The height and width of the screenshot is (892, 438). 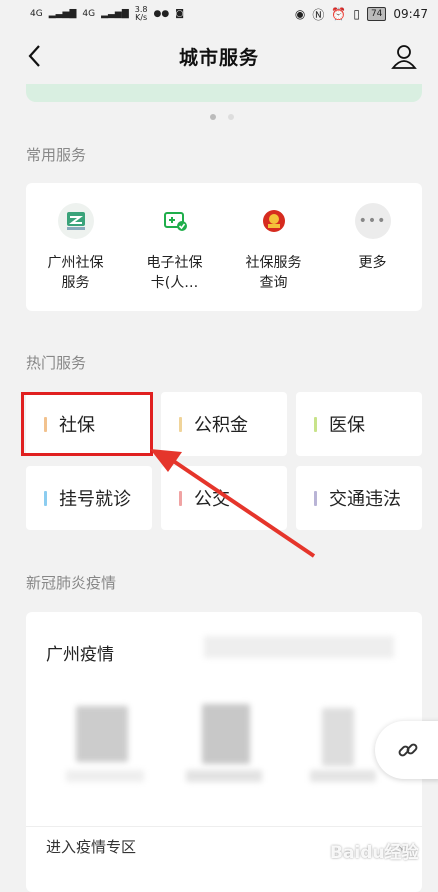 I want to click on service-label-line2: 查询, so click(x=273, y=283).